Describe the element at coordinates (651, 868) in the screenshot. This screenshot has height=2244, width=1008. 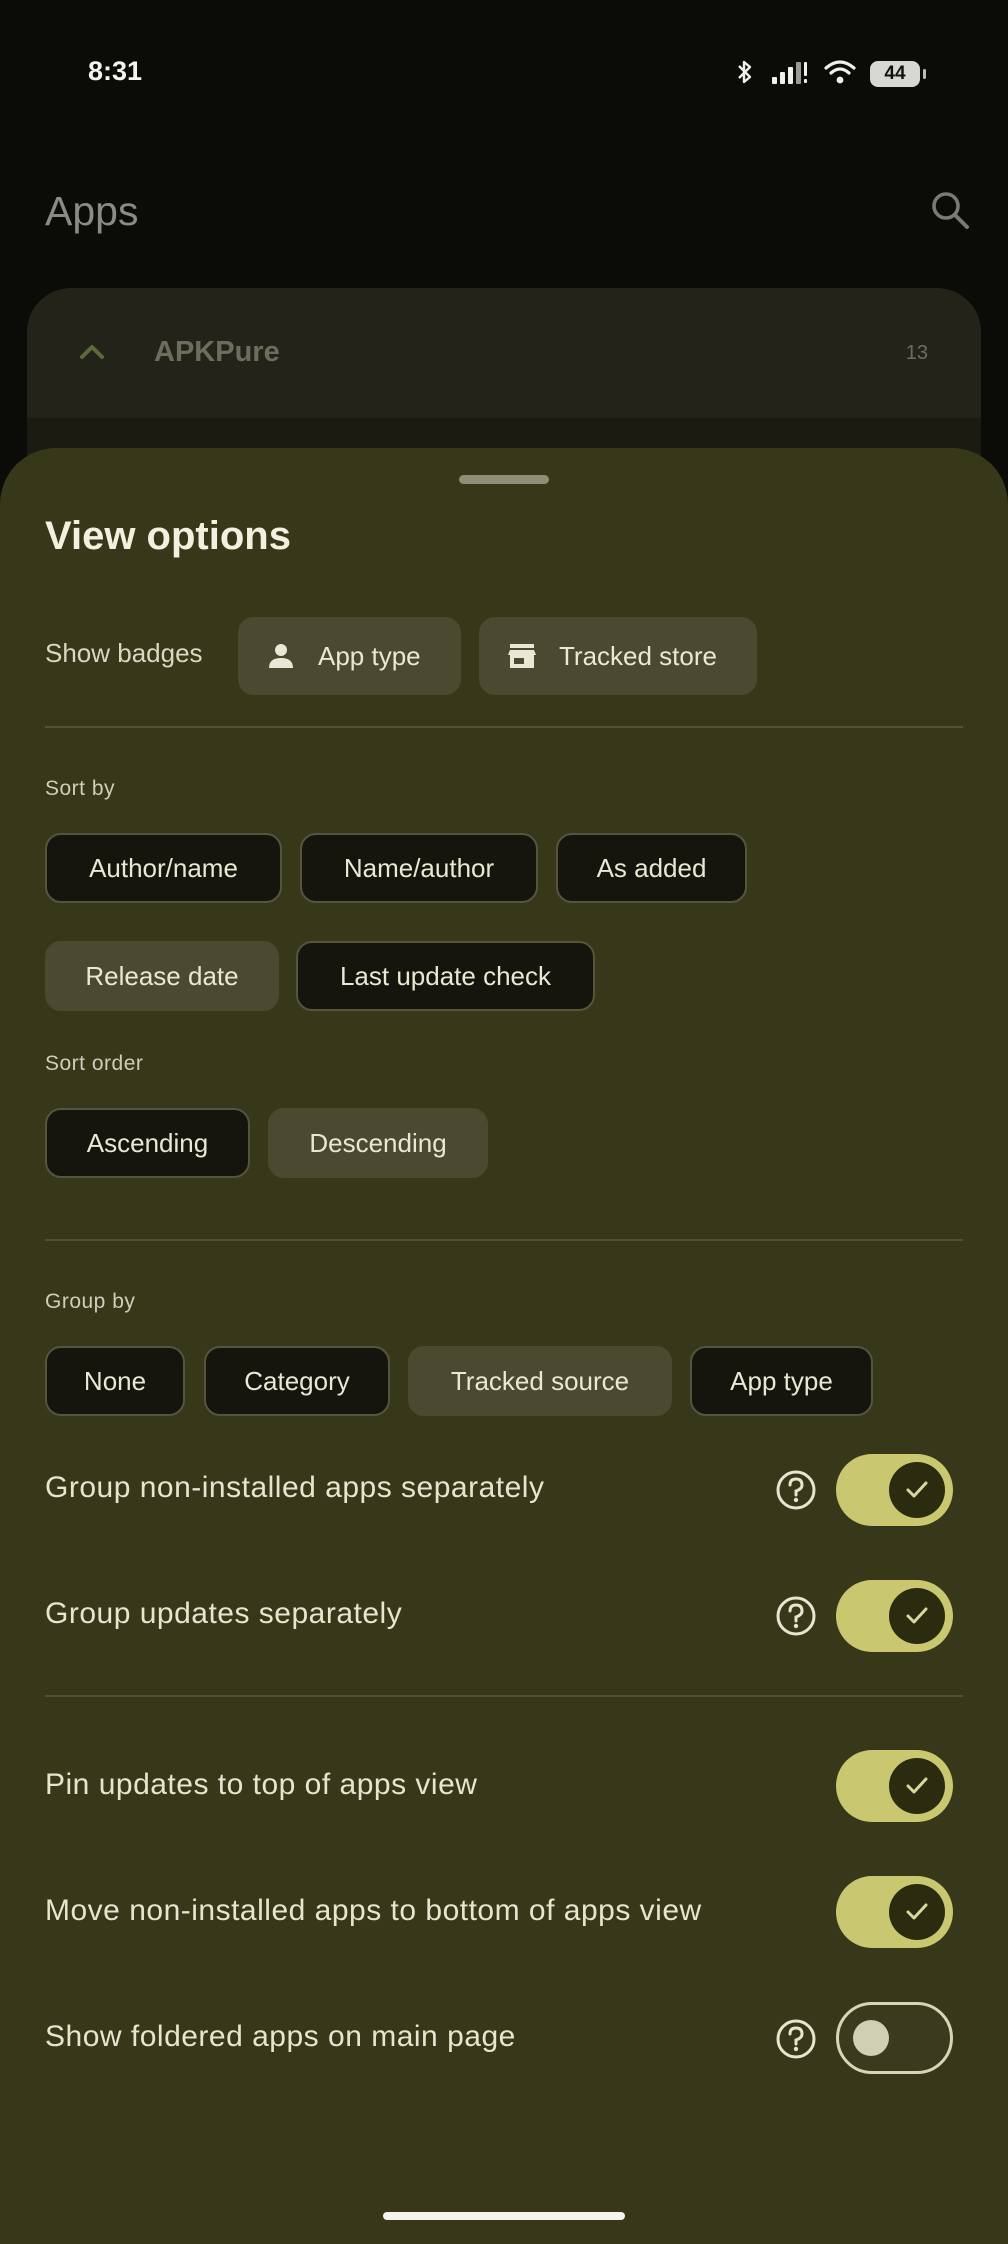
I see `sort-chip-as-added: As added` at that location.